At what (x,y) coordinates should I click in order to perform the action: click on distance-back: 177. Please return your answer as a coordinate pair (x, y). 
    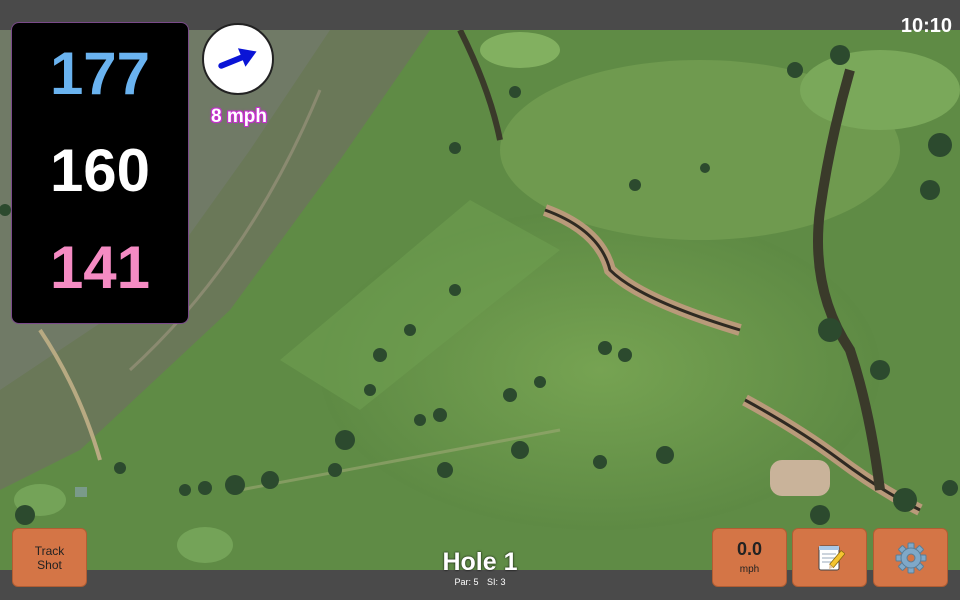
    Looking at the image, I should click on (100, 73).